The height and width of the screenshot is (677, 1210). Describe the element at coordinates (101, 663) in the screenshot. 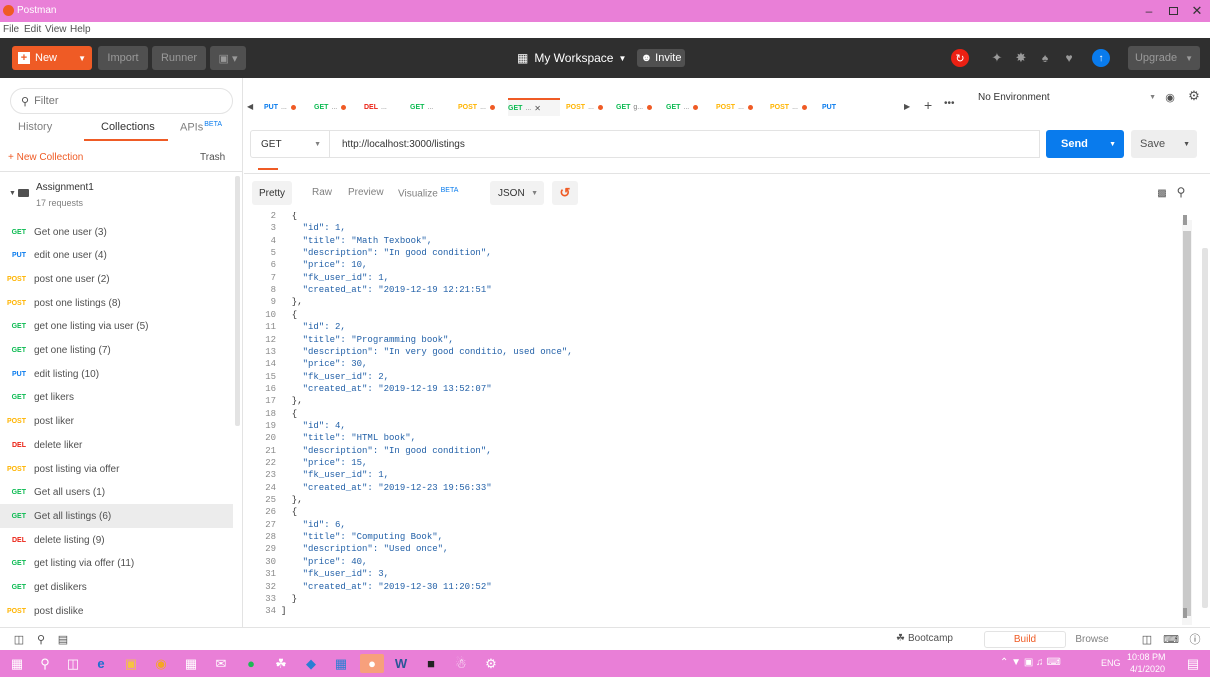

I see `edge-icon: e` at that location.